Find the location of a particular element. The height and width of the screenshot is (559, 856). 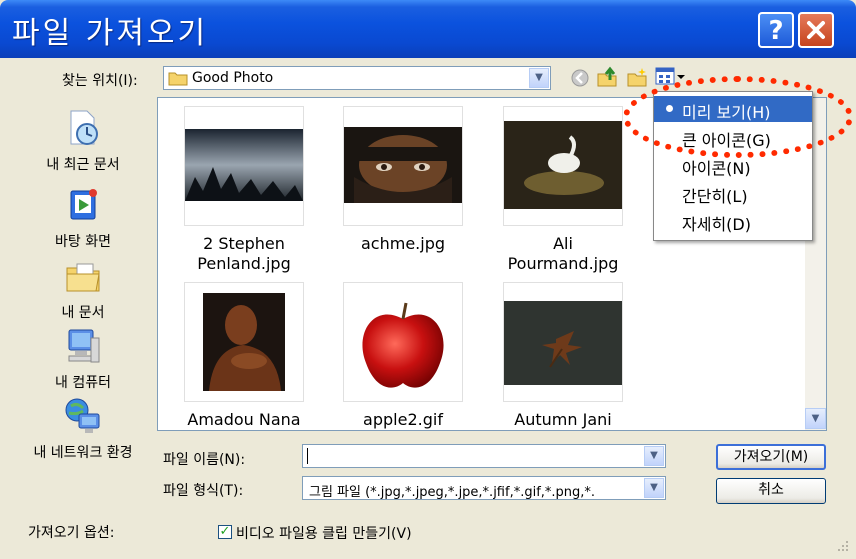

place-label-desktop: 바탕 화면 is located at coordinates (83, 242).